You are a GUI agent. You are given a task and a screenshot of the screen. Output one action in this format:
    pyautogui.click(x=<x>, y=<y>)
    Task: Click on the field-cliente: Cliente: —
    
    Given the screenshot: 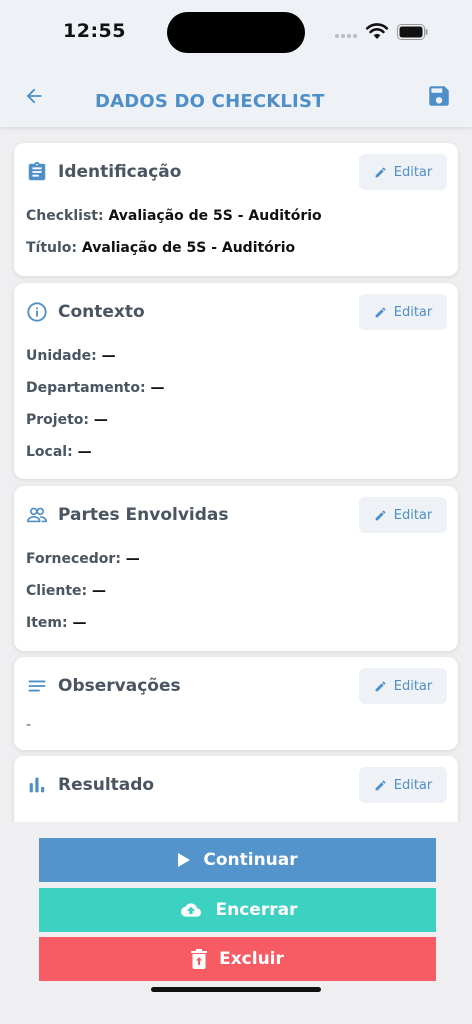 What is the action you would take?
    pyautogui.click(x=66, y=591)
    